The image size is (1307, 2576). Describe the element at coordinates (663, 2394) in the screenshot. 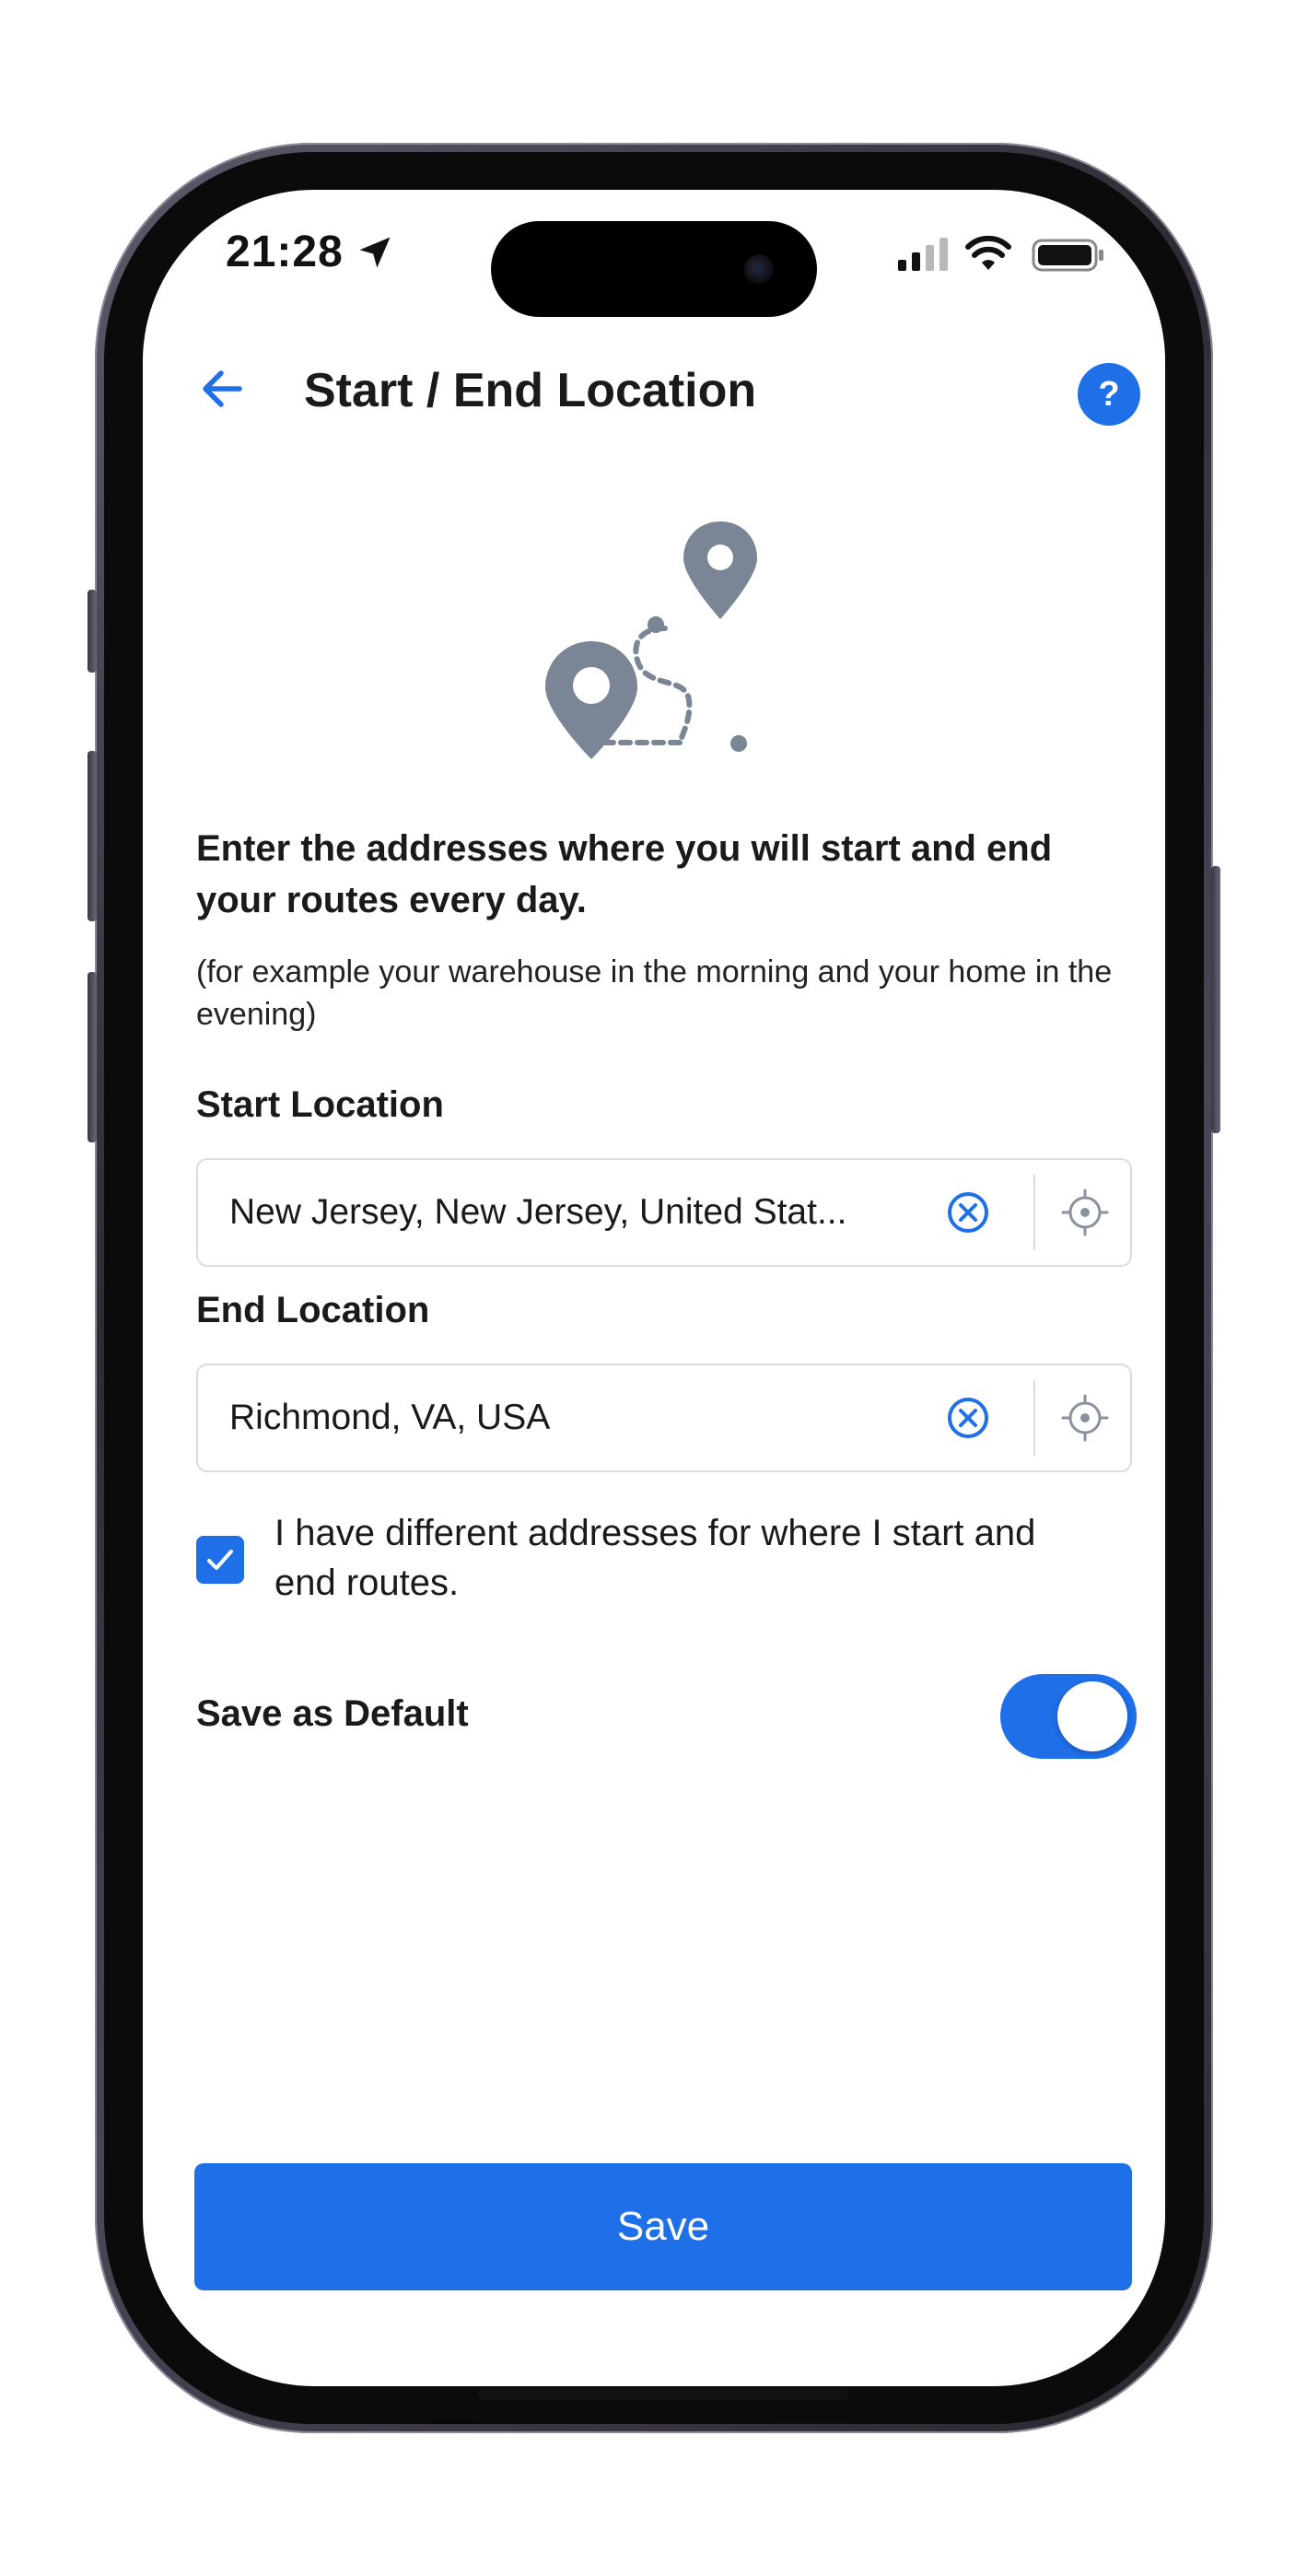

I see `home-indicator` at that location.